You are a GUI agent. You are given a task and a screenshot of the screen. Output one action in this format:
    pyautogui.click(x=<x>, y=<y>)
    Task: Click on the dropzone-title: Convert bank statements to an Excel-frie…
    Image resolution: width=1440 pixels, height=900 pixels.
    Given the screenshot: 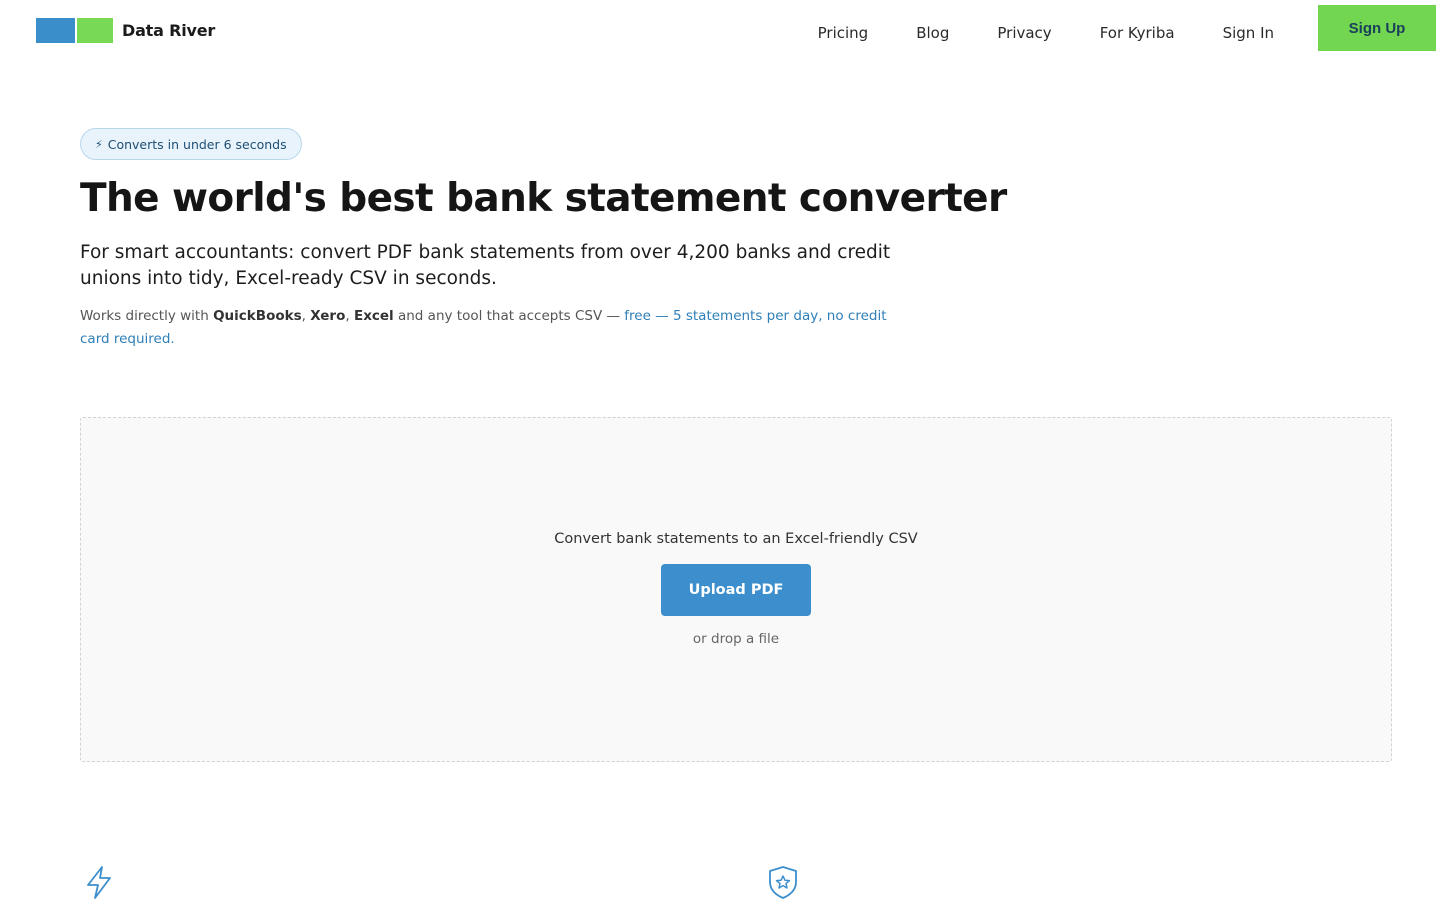 What is the action you would take?
    pyautogui.click(x=736, y=539)
    